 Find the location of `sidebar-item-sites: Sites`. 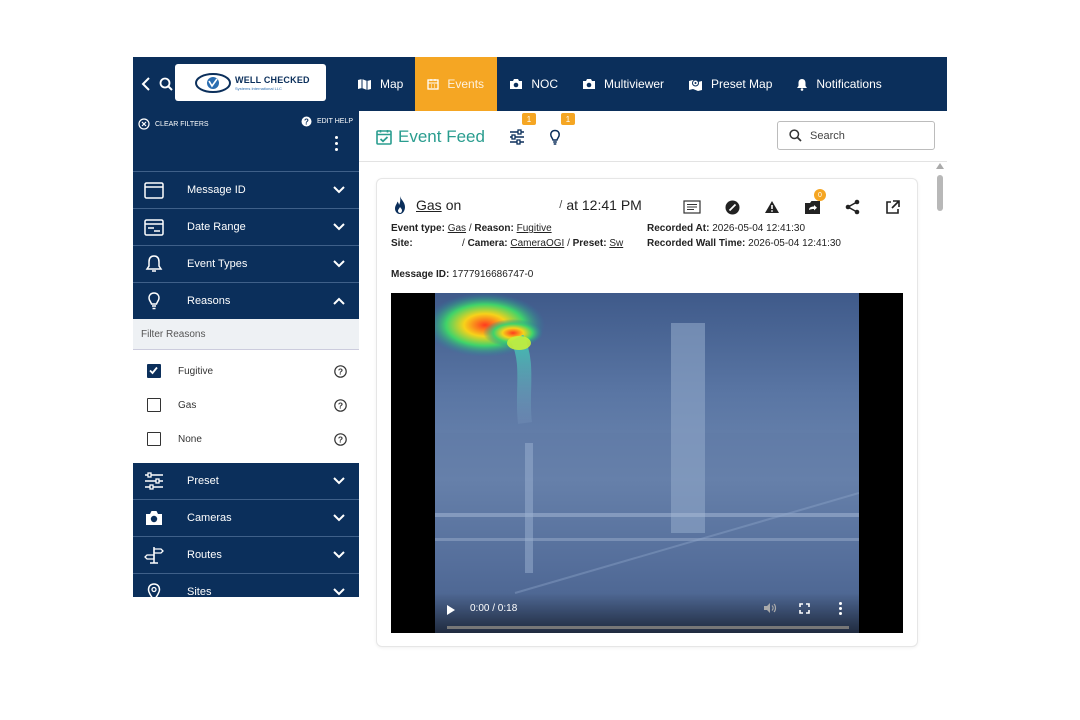

sidebar-item-sites: Sites is located at coordinates (246, 591).